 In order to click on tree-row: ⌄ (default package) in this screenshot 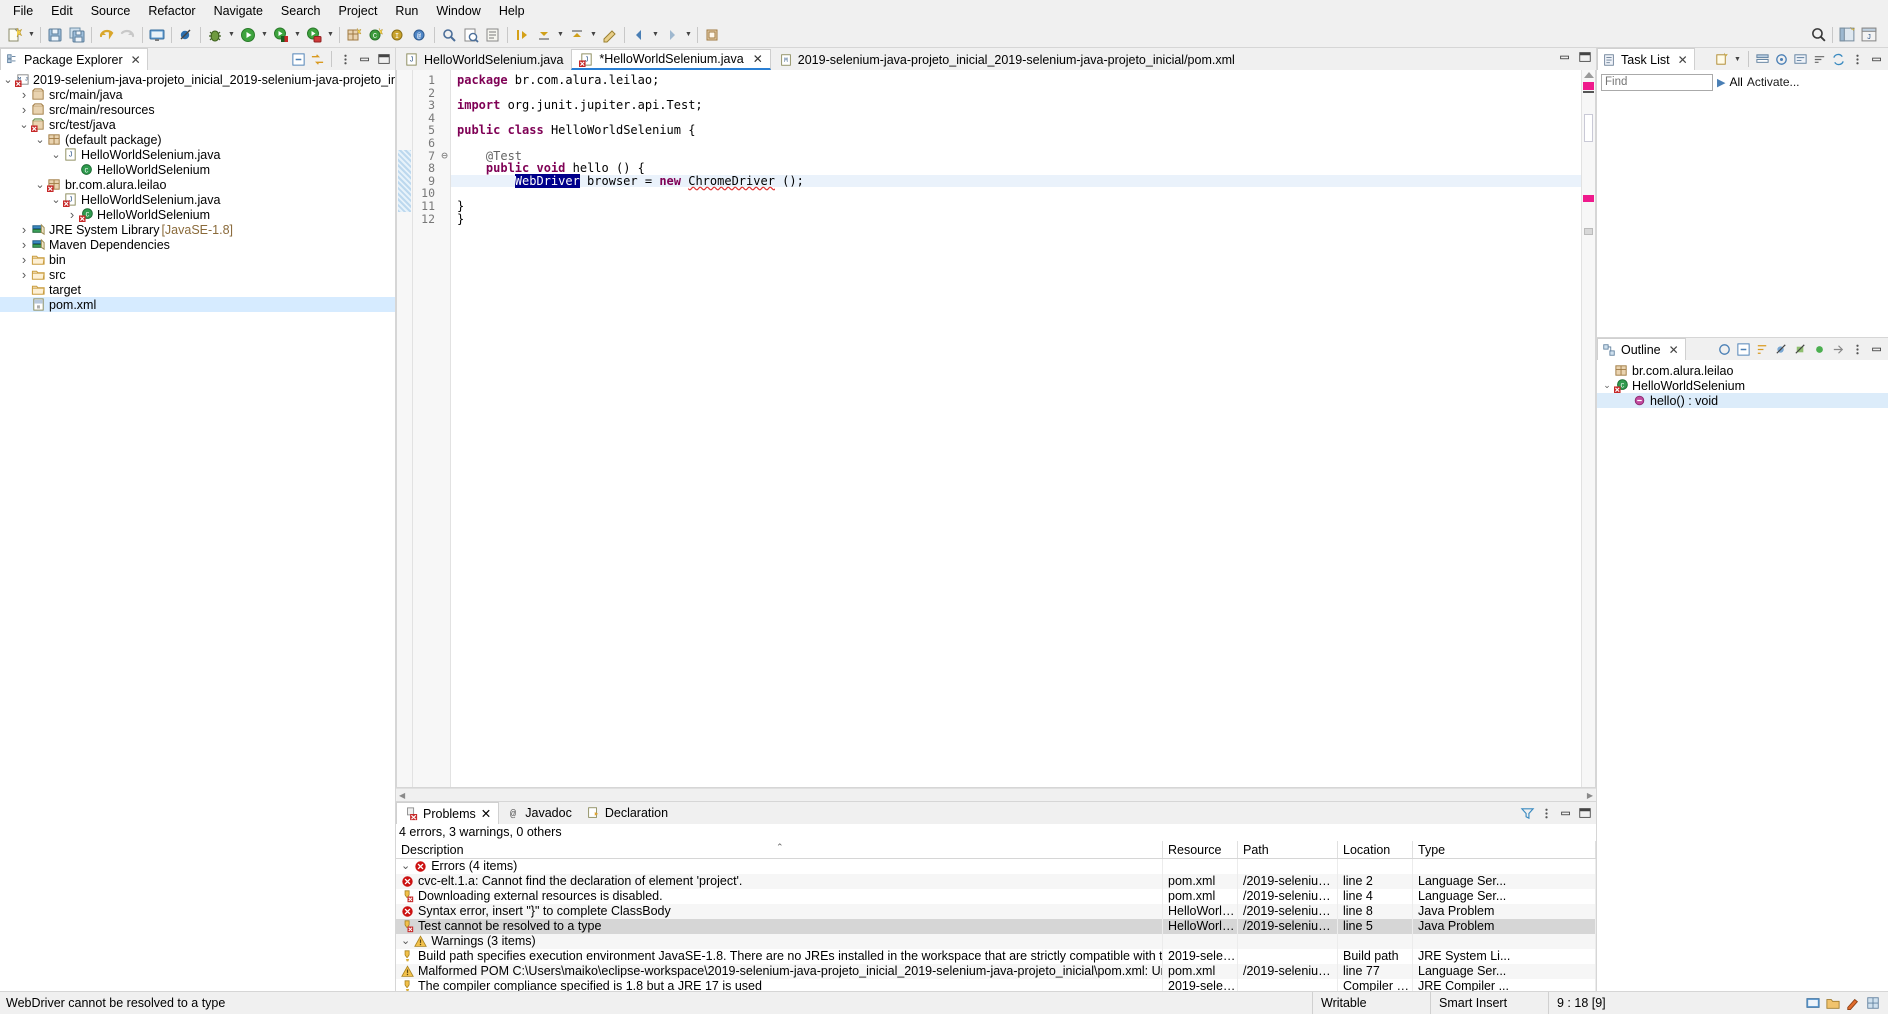, I will do `click(197, 139)`.